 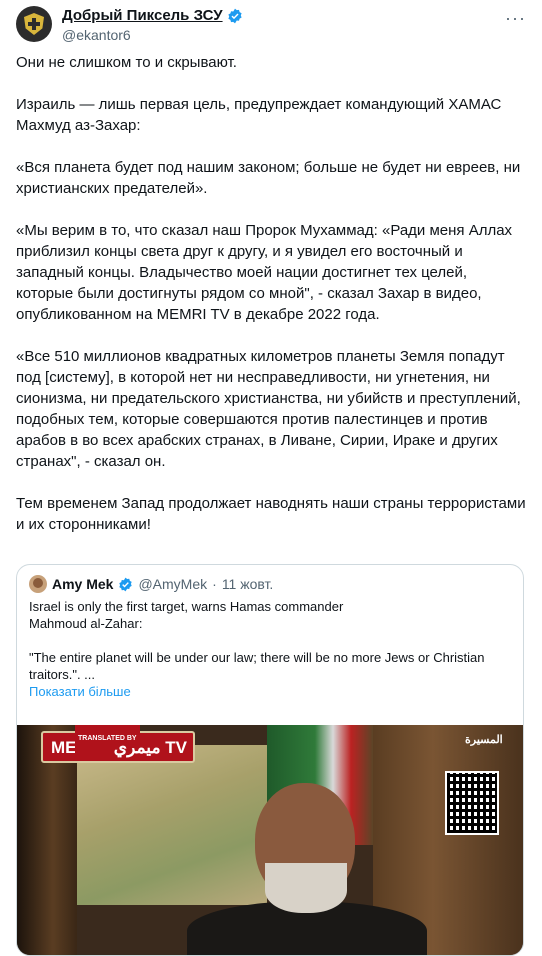 I want to click on tweet-paragraph: Они не слишком то и скрывают., so click(x=126, y=62).